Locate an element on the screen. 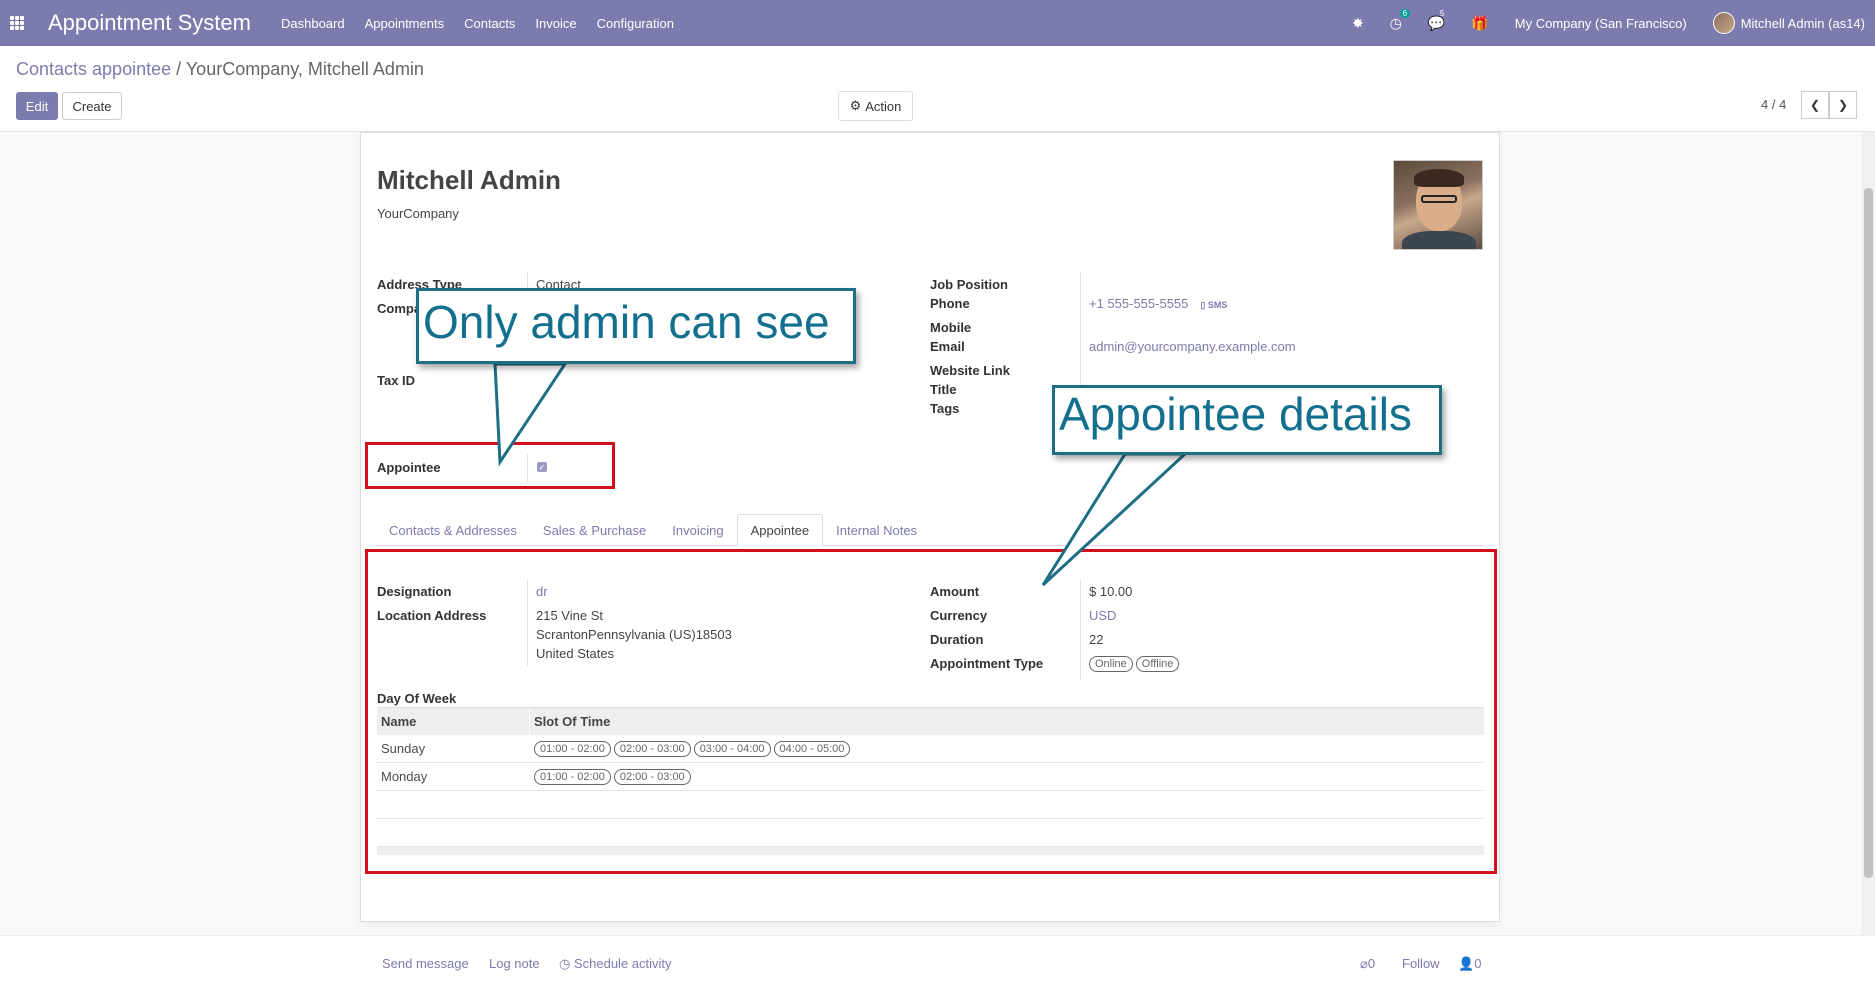 The width and height of the screenshot is (1875, 981). mobile-label: Mobile is located at coordinates (951, 327).